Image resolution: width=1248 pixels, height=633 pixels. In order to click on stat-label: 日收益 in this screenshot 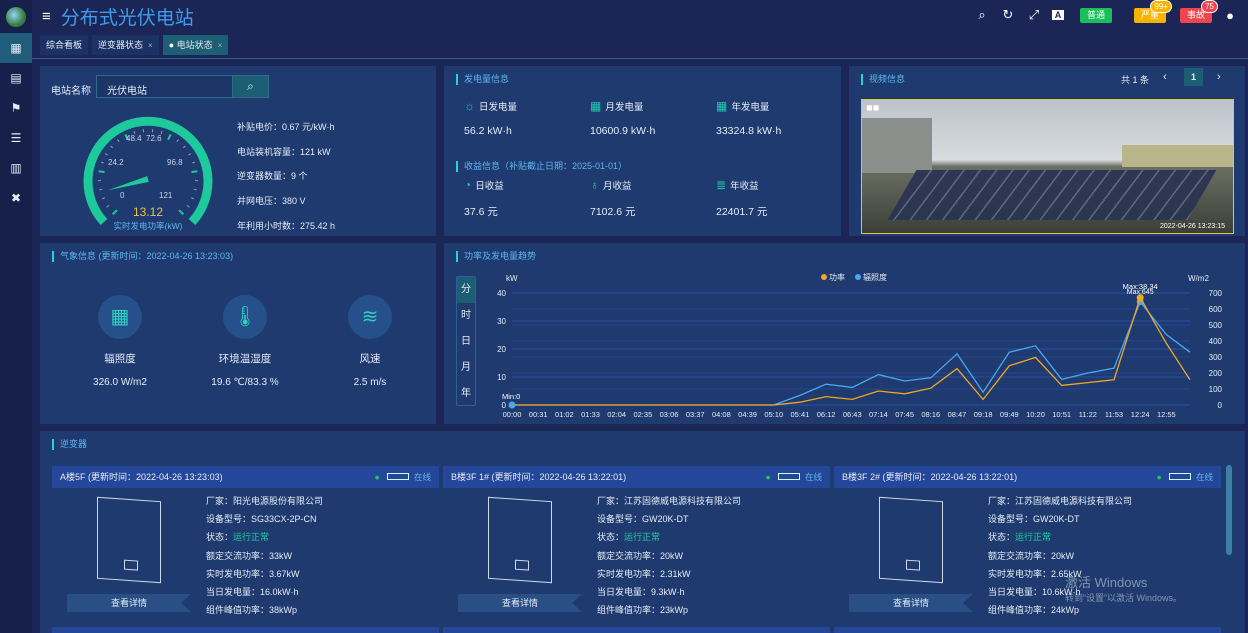, I will do `click(489, 186)`.